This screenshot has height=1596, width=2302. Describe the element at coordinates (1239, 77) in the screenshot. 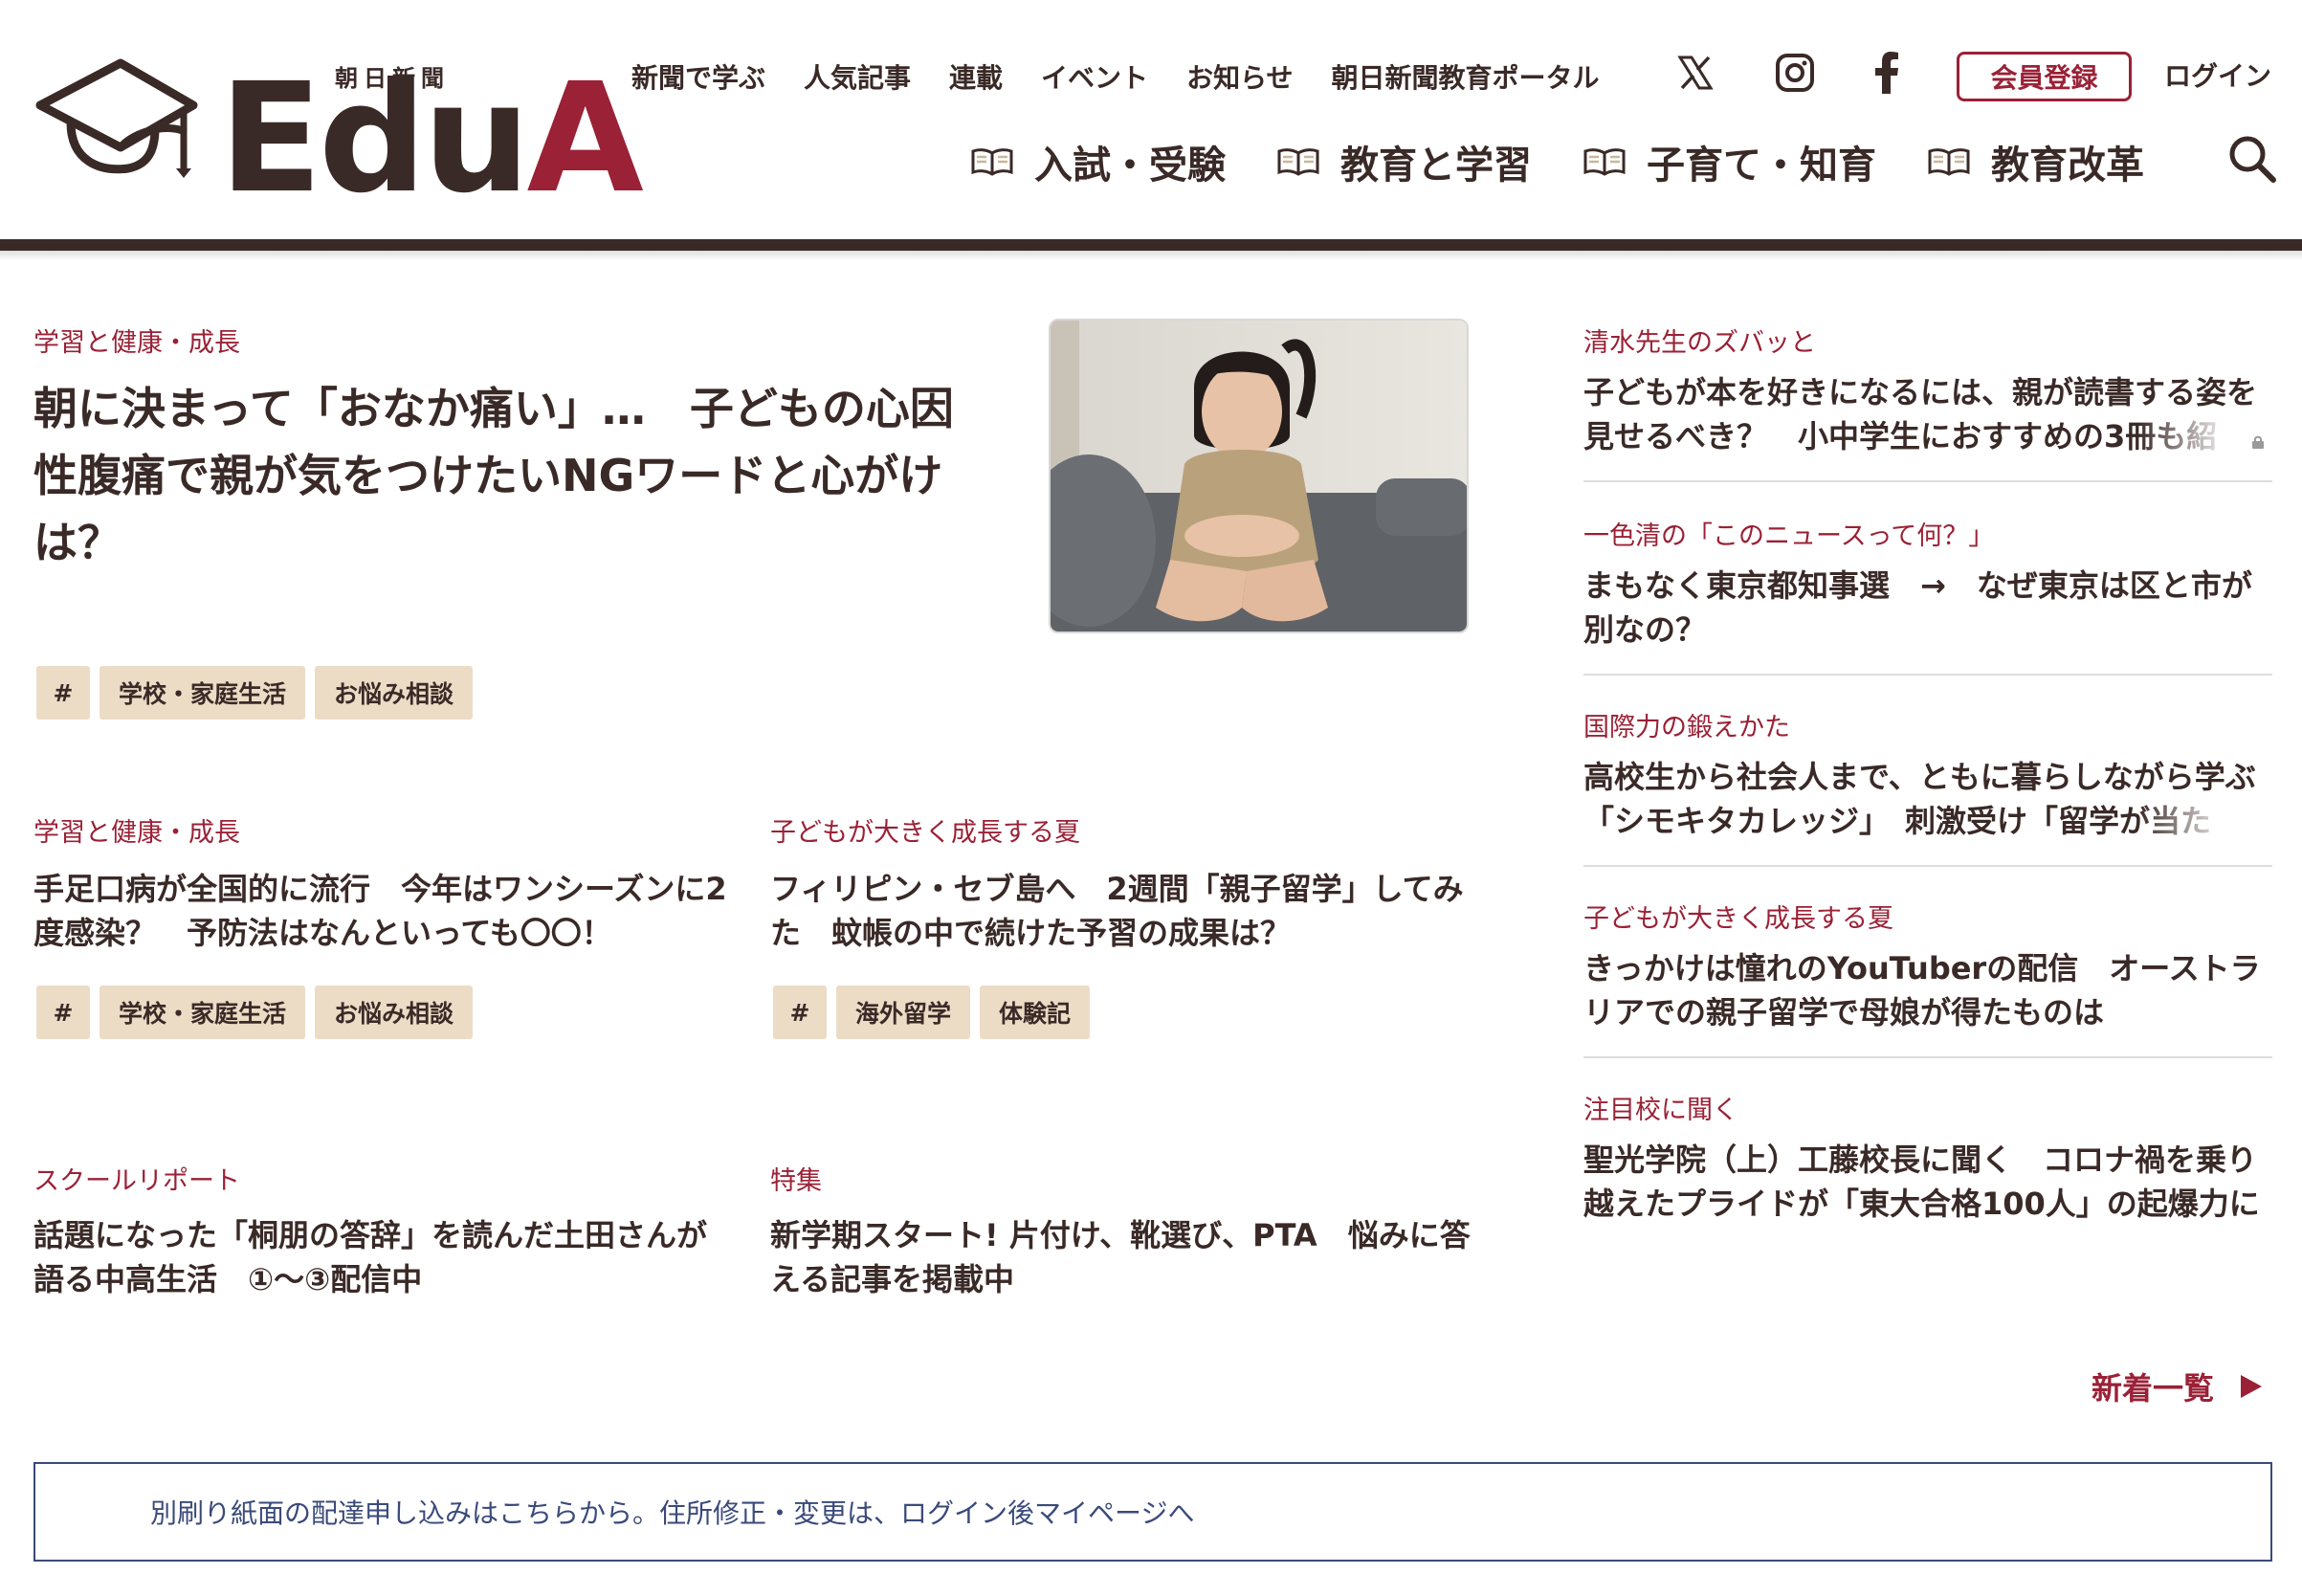

I see `top-nav-item: お知らせ` at that location.